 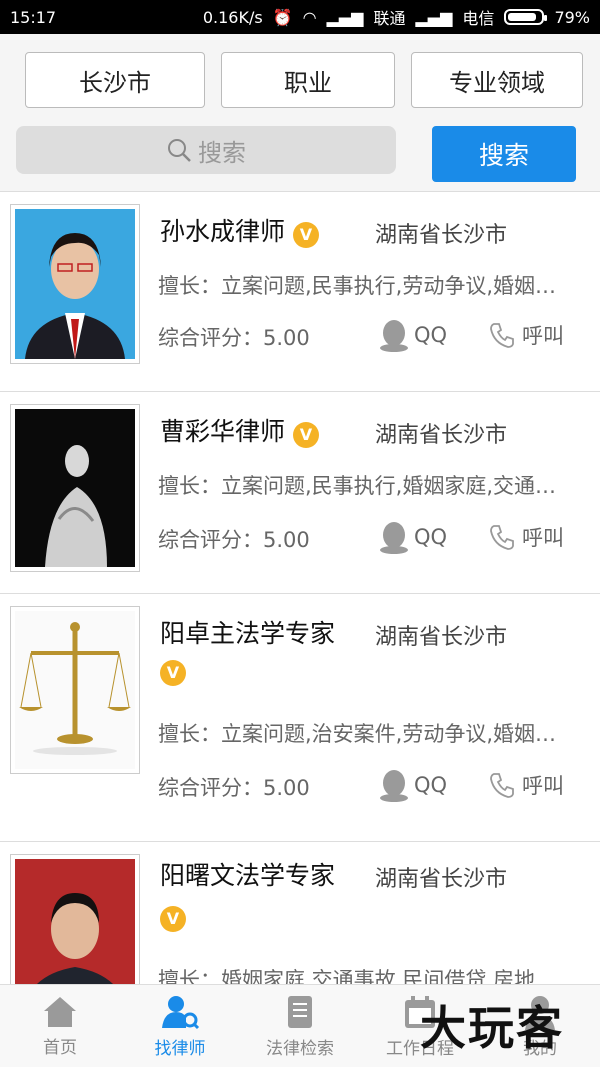 What do you see at coordinates (434, 17) in the screenshot?
I see `signal-icon-2: ▂▄▆` at bounding box center [434, 17].